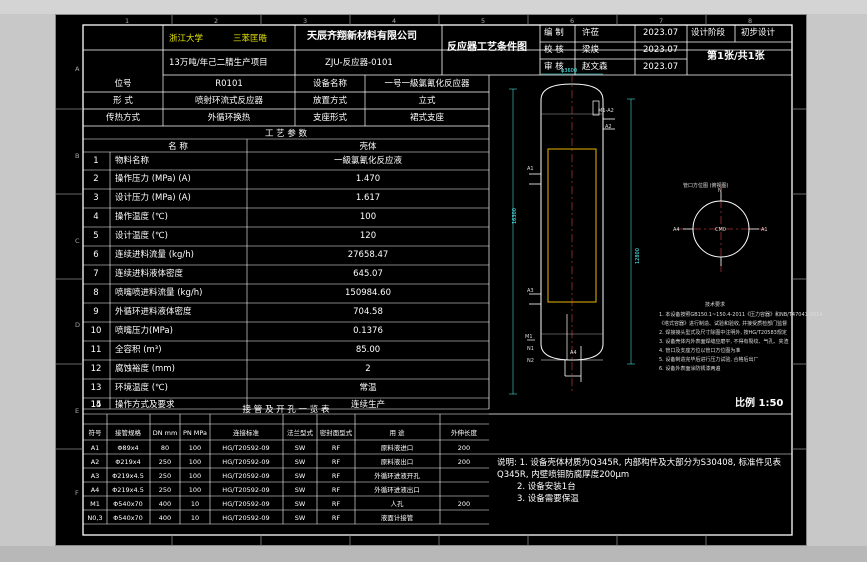  Describe the element at coordinates (515, 216) in the screenshot. I see `dim-height: 16300` at that location.